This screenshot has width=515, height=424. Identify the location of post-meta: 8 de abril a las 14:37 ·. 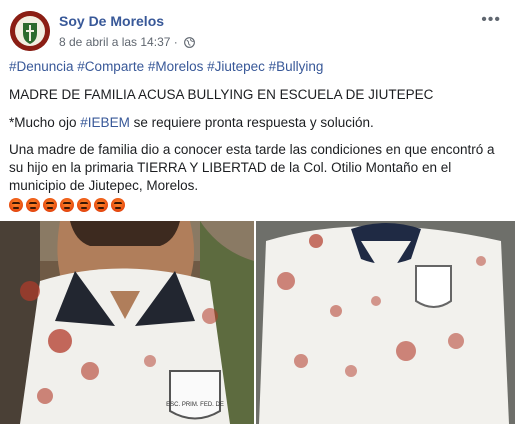
(127, 43).